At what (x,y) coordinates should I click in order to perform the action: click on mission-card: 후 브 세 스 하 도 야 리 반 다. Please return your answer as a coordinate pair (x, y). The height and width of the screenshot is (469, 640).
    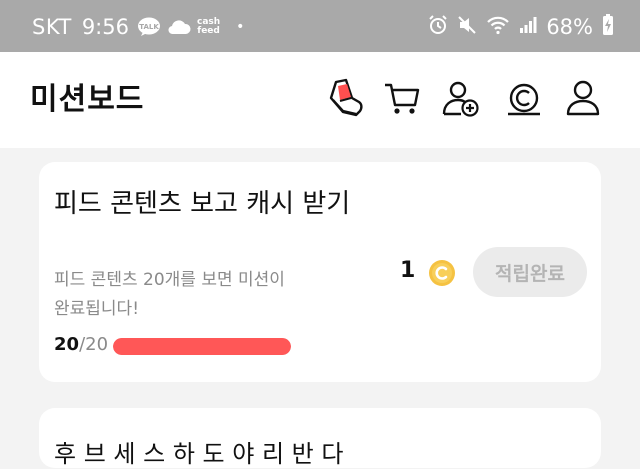
    Looking at the image, I should click on (320, 438).